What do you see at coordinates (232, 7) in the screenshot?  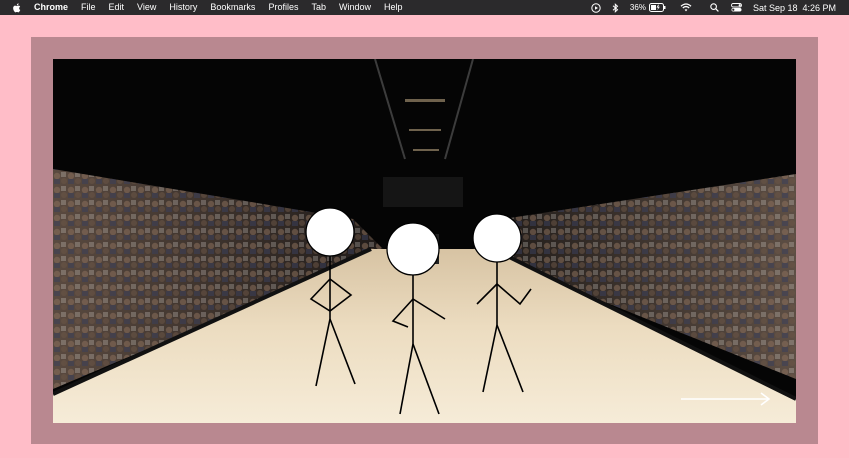 I see `menu-bookmarks: Bookmarks` at bounding box center [232, 7].